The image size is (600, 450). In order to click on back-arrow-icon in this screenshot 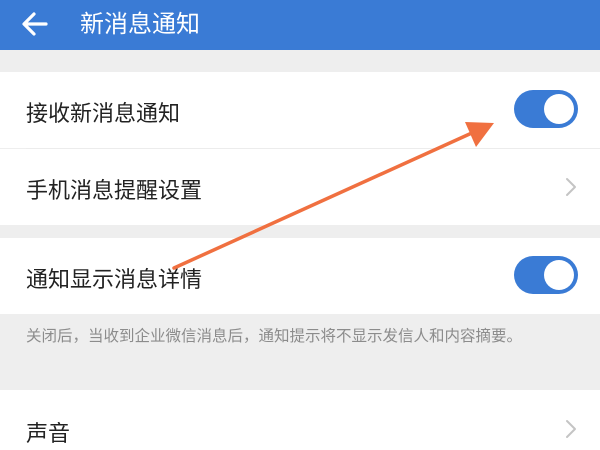, I will do `click(35, 24)`.